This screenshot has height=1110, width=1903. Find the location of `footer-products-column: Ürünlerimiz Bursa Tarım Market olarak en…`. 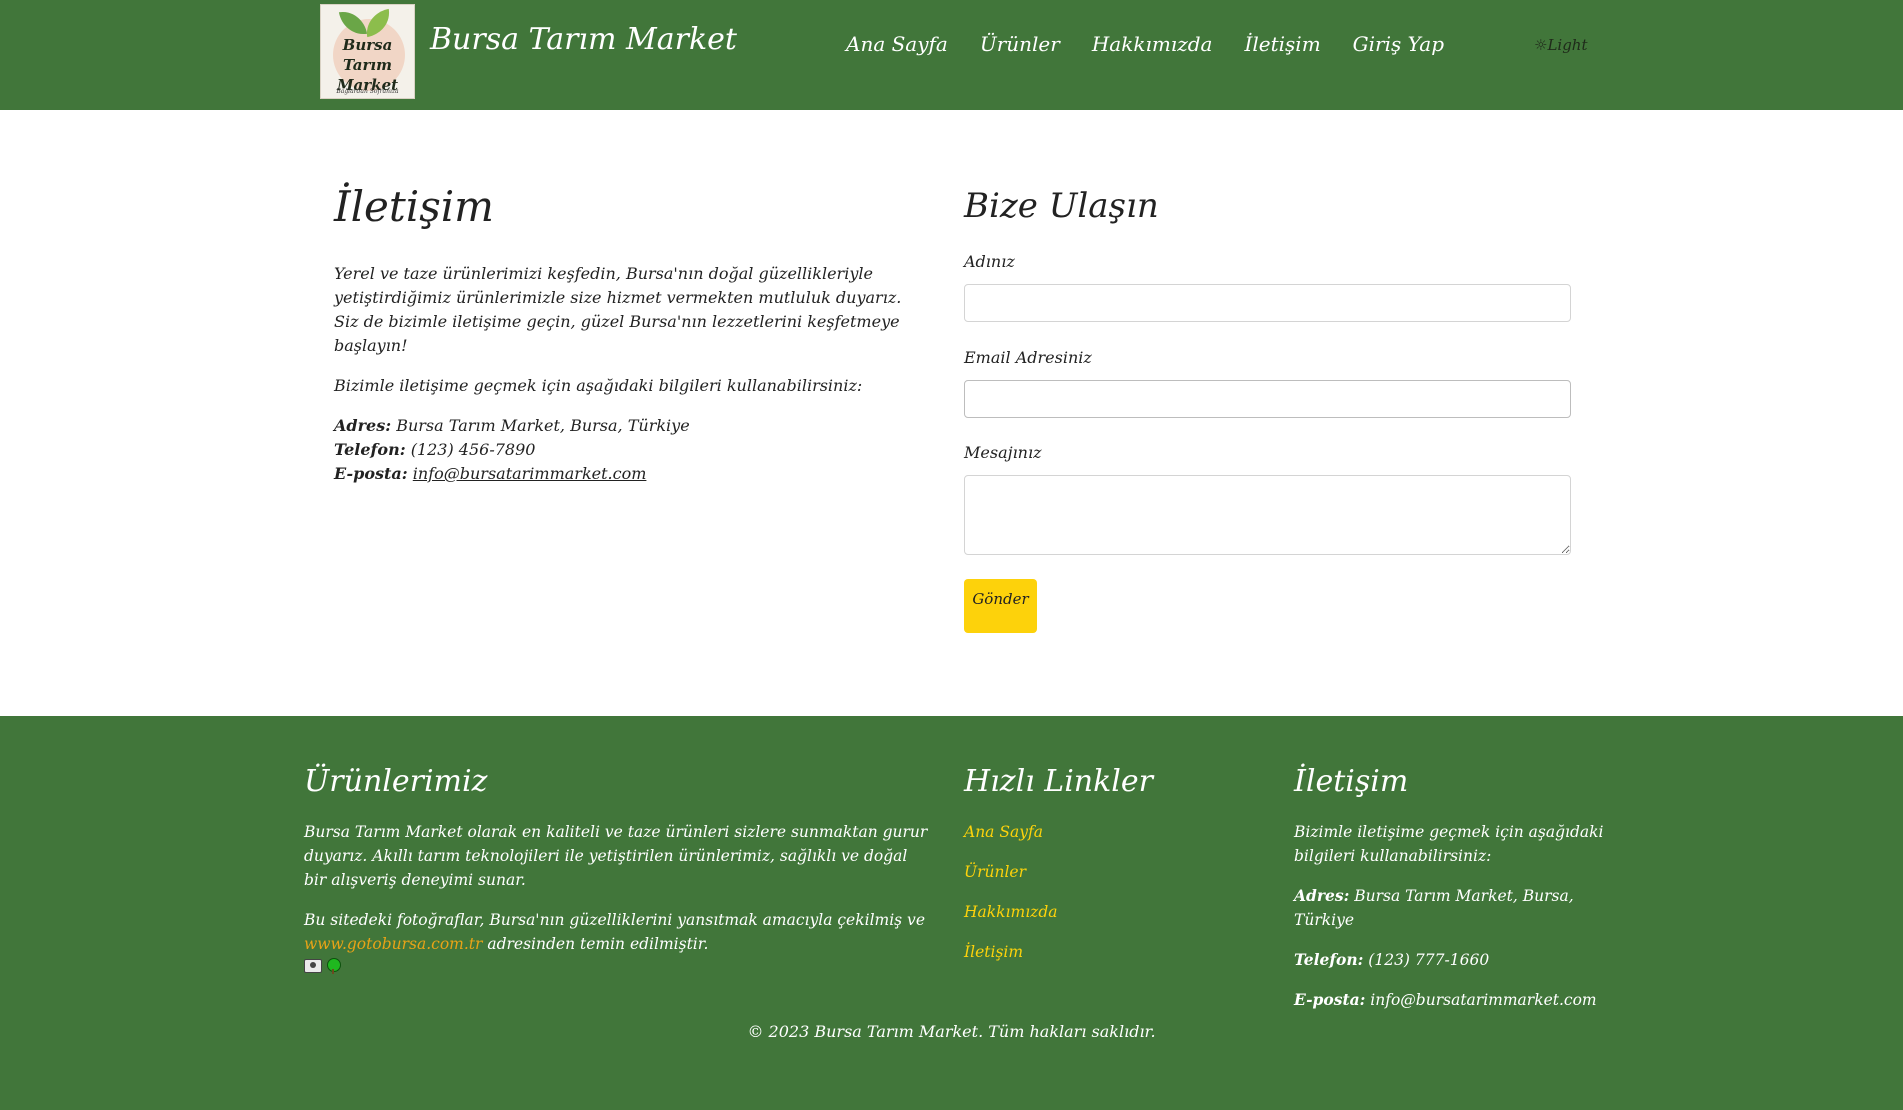

footer-products-column: Ürünlerimiz Bursa Tarım Market olarak en… is located at coordinates (619, 867).